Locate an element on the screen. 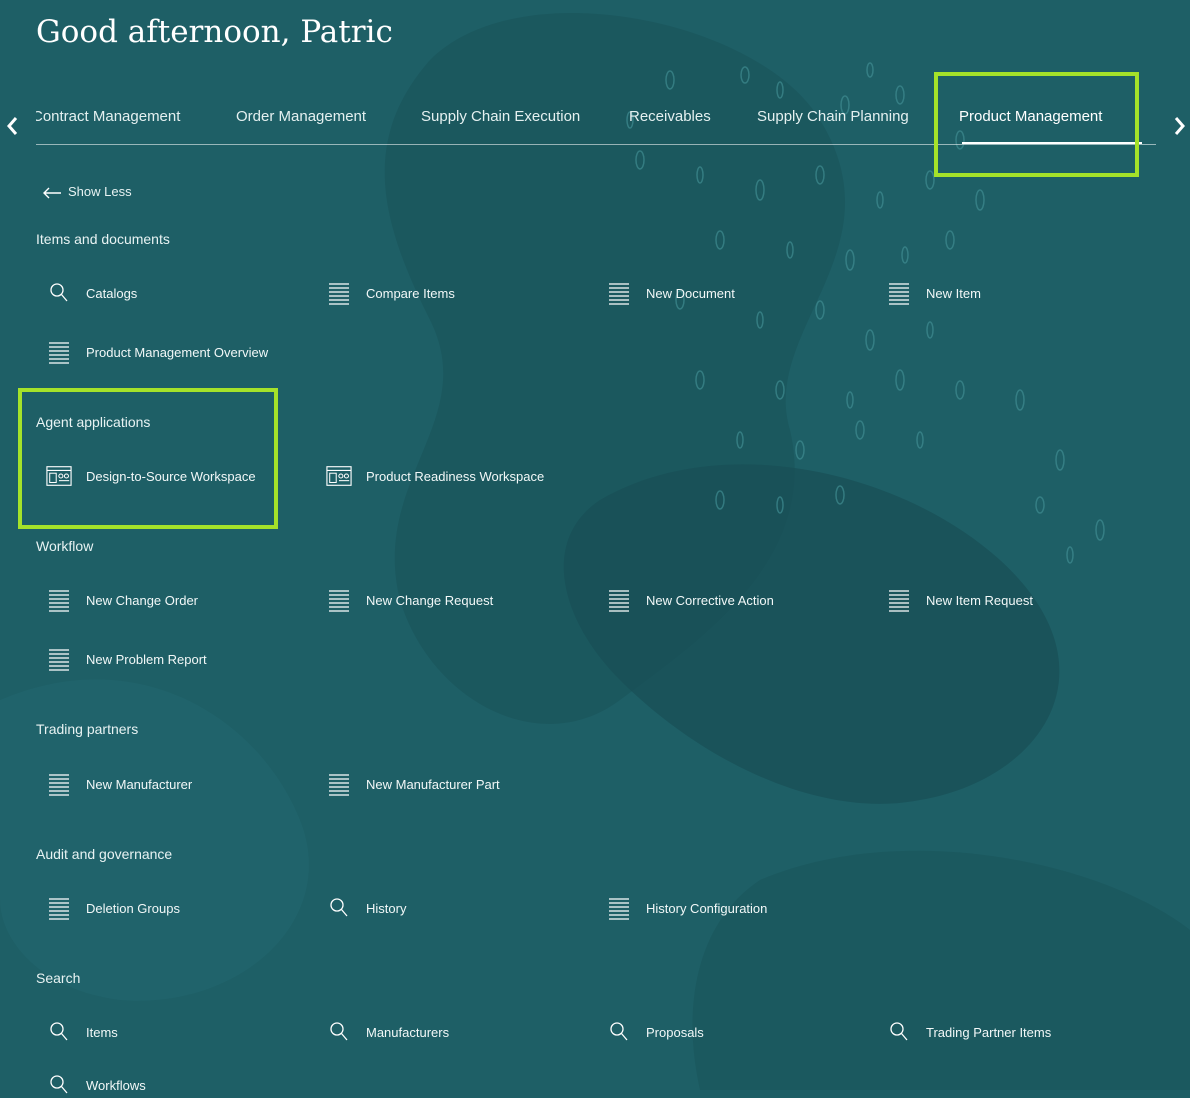 This screenshot has height=1098, width=1190. tab-supply-chain-planning: Supply Chain Planning is located at coordinates (833, 116).